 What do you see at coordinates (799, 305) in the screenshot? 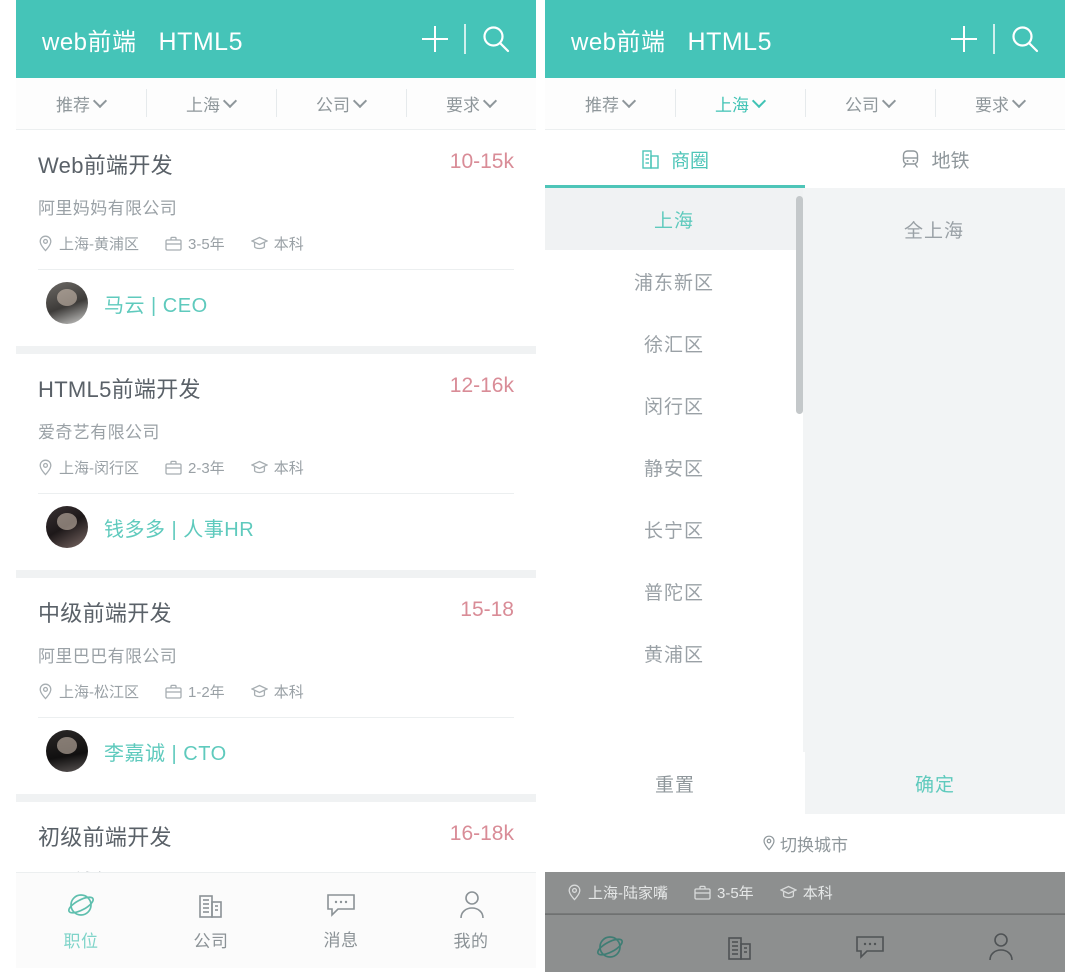
I see `scrollbar-thumb` at bounding box center [799, 305].